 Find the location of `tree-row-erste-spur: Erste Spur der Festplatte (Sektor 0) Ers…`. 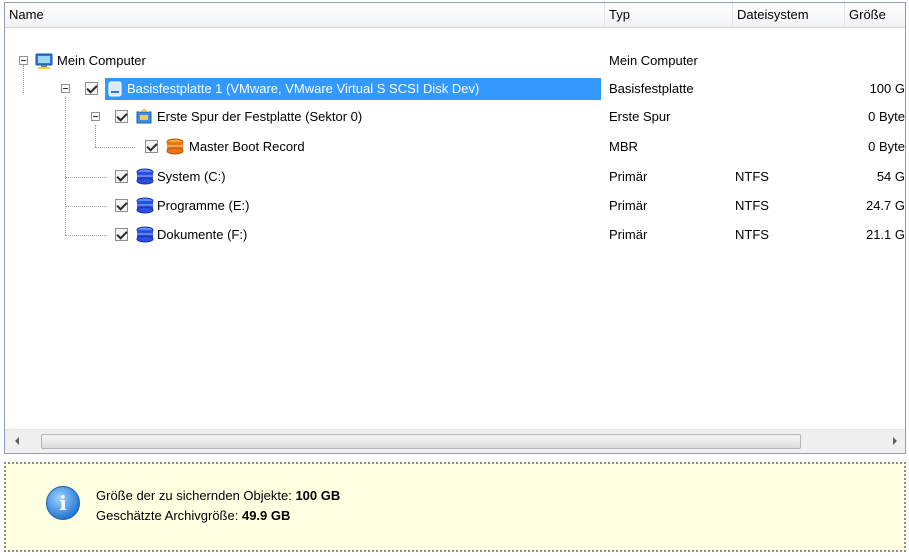

tree-row-erste-spur: Erste Spur der Festplatte (Sektor 0) Ers… is located at coordinates (455, 117).